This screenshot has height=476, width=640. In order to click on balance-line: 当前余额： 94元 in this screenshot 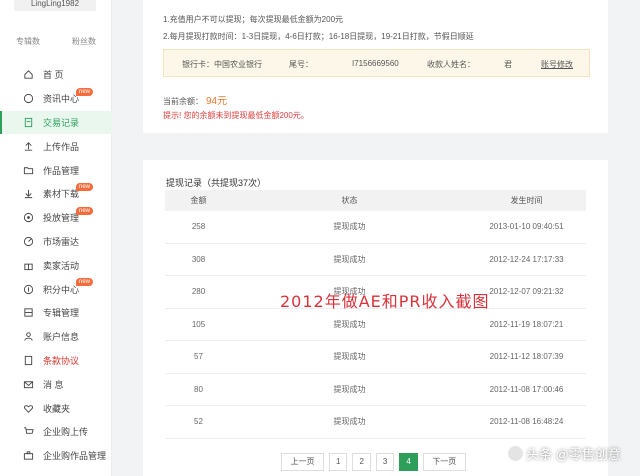, I will do `click(195, 99)`.